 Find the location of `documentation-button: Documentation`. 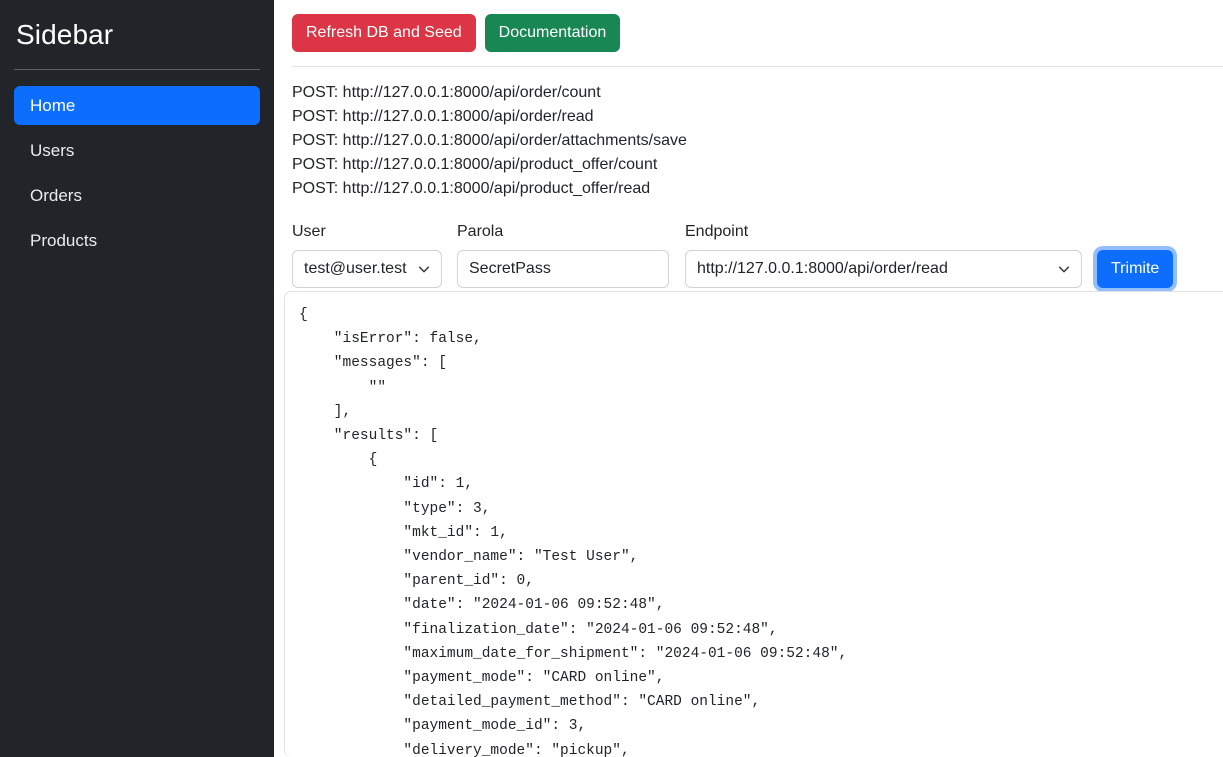

documentation-button: Documentation is located at coordinates (552, 33).